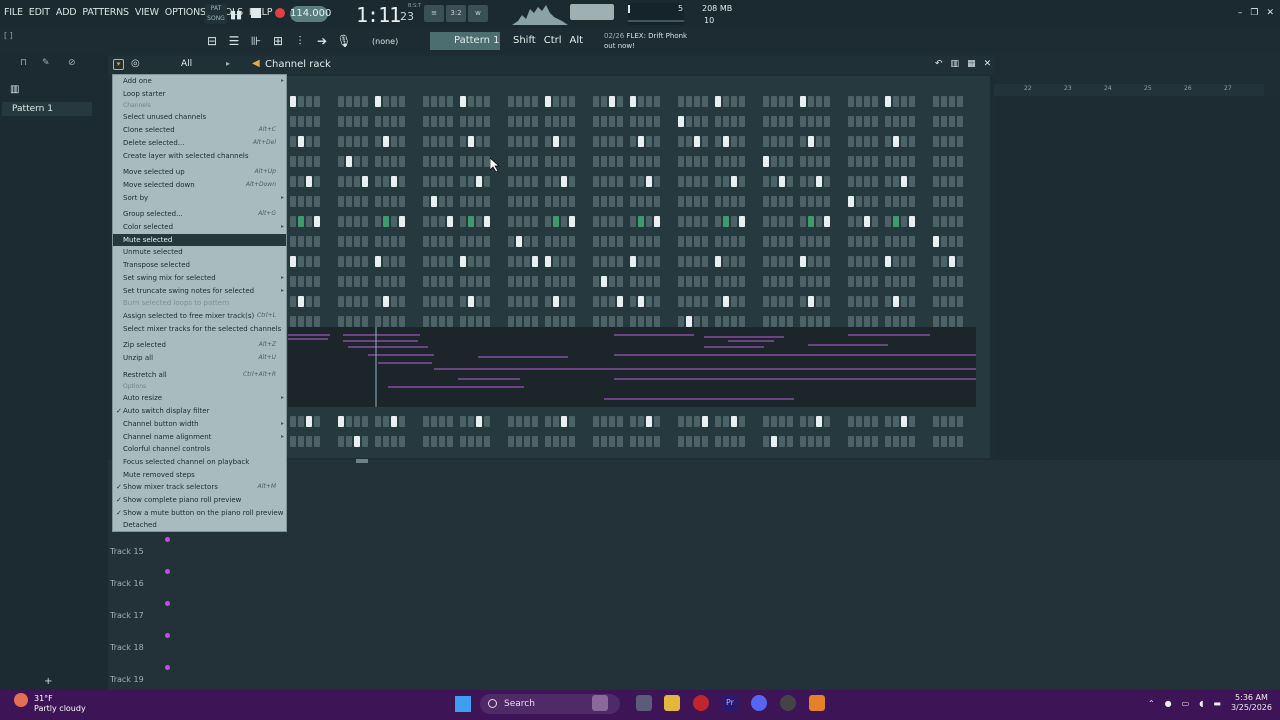 This screenshot has width=1280, height=720. I want to click on menu-item: ✓ Show complete piano roll preview, so click(199, 500).